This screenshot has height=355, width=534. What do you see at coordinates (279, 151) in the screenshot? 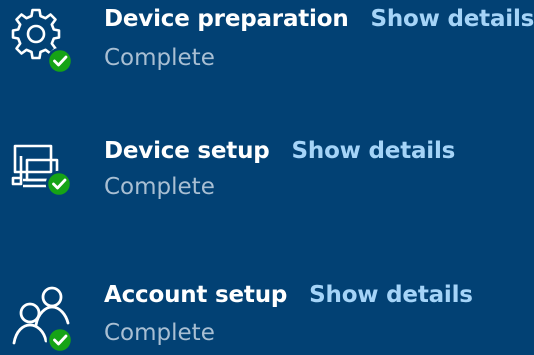
I see `step-title-line: Device setup Show details` at bounding box center [279, 151].